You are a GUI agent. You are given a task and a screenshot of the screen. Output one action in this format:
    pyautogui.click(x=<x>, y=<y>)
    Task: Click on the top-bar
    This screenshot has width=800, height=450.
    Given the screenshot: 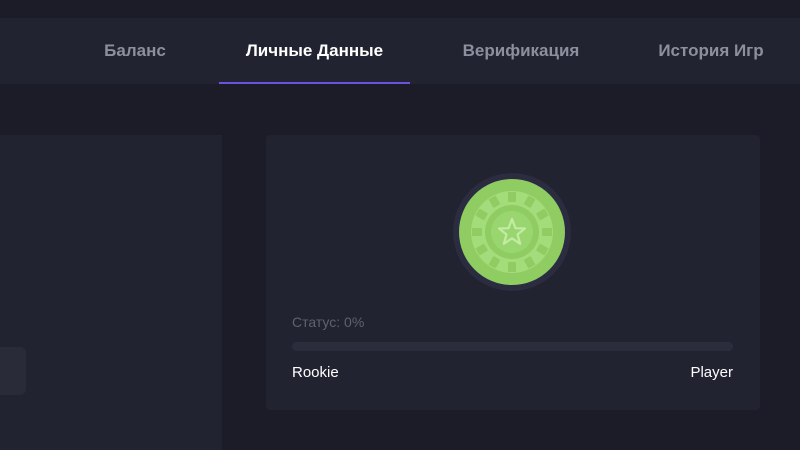 What is the action you would take?
    pyautogui.click(x=400, y=9)
    